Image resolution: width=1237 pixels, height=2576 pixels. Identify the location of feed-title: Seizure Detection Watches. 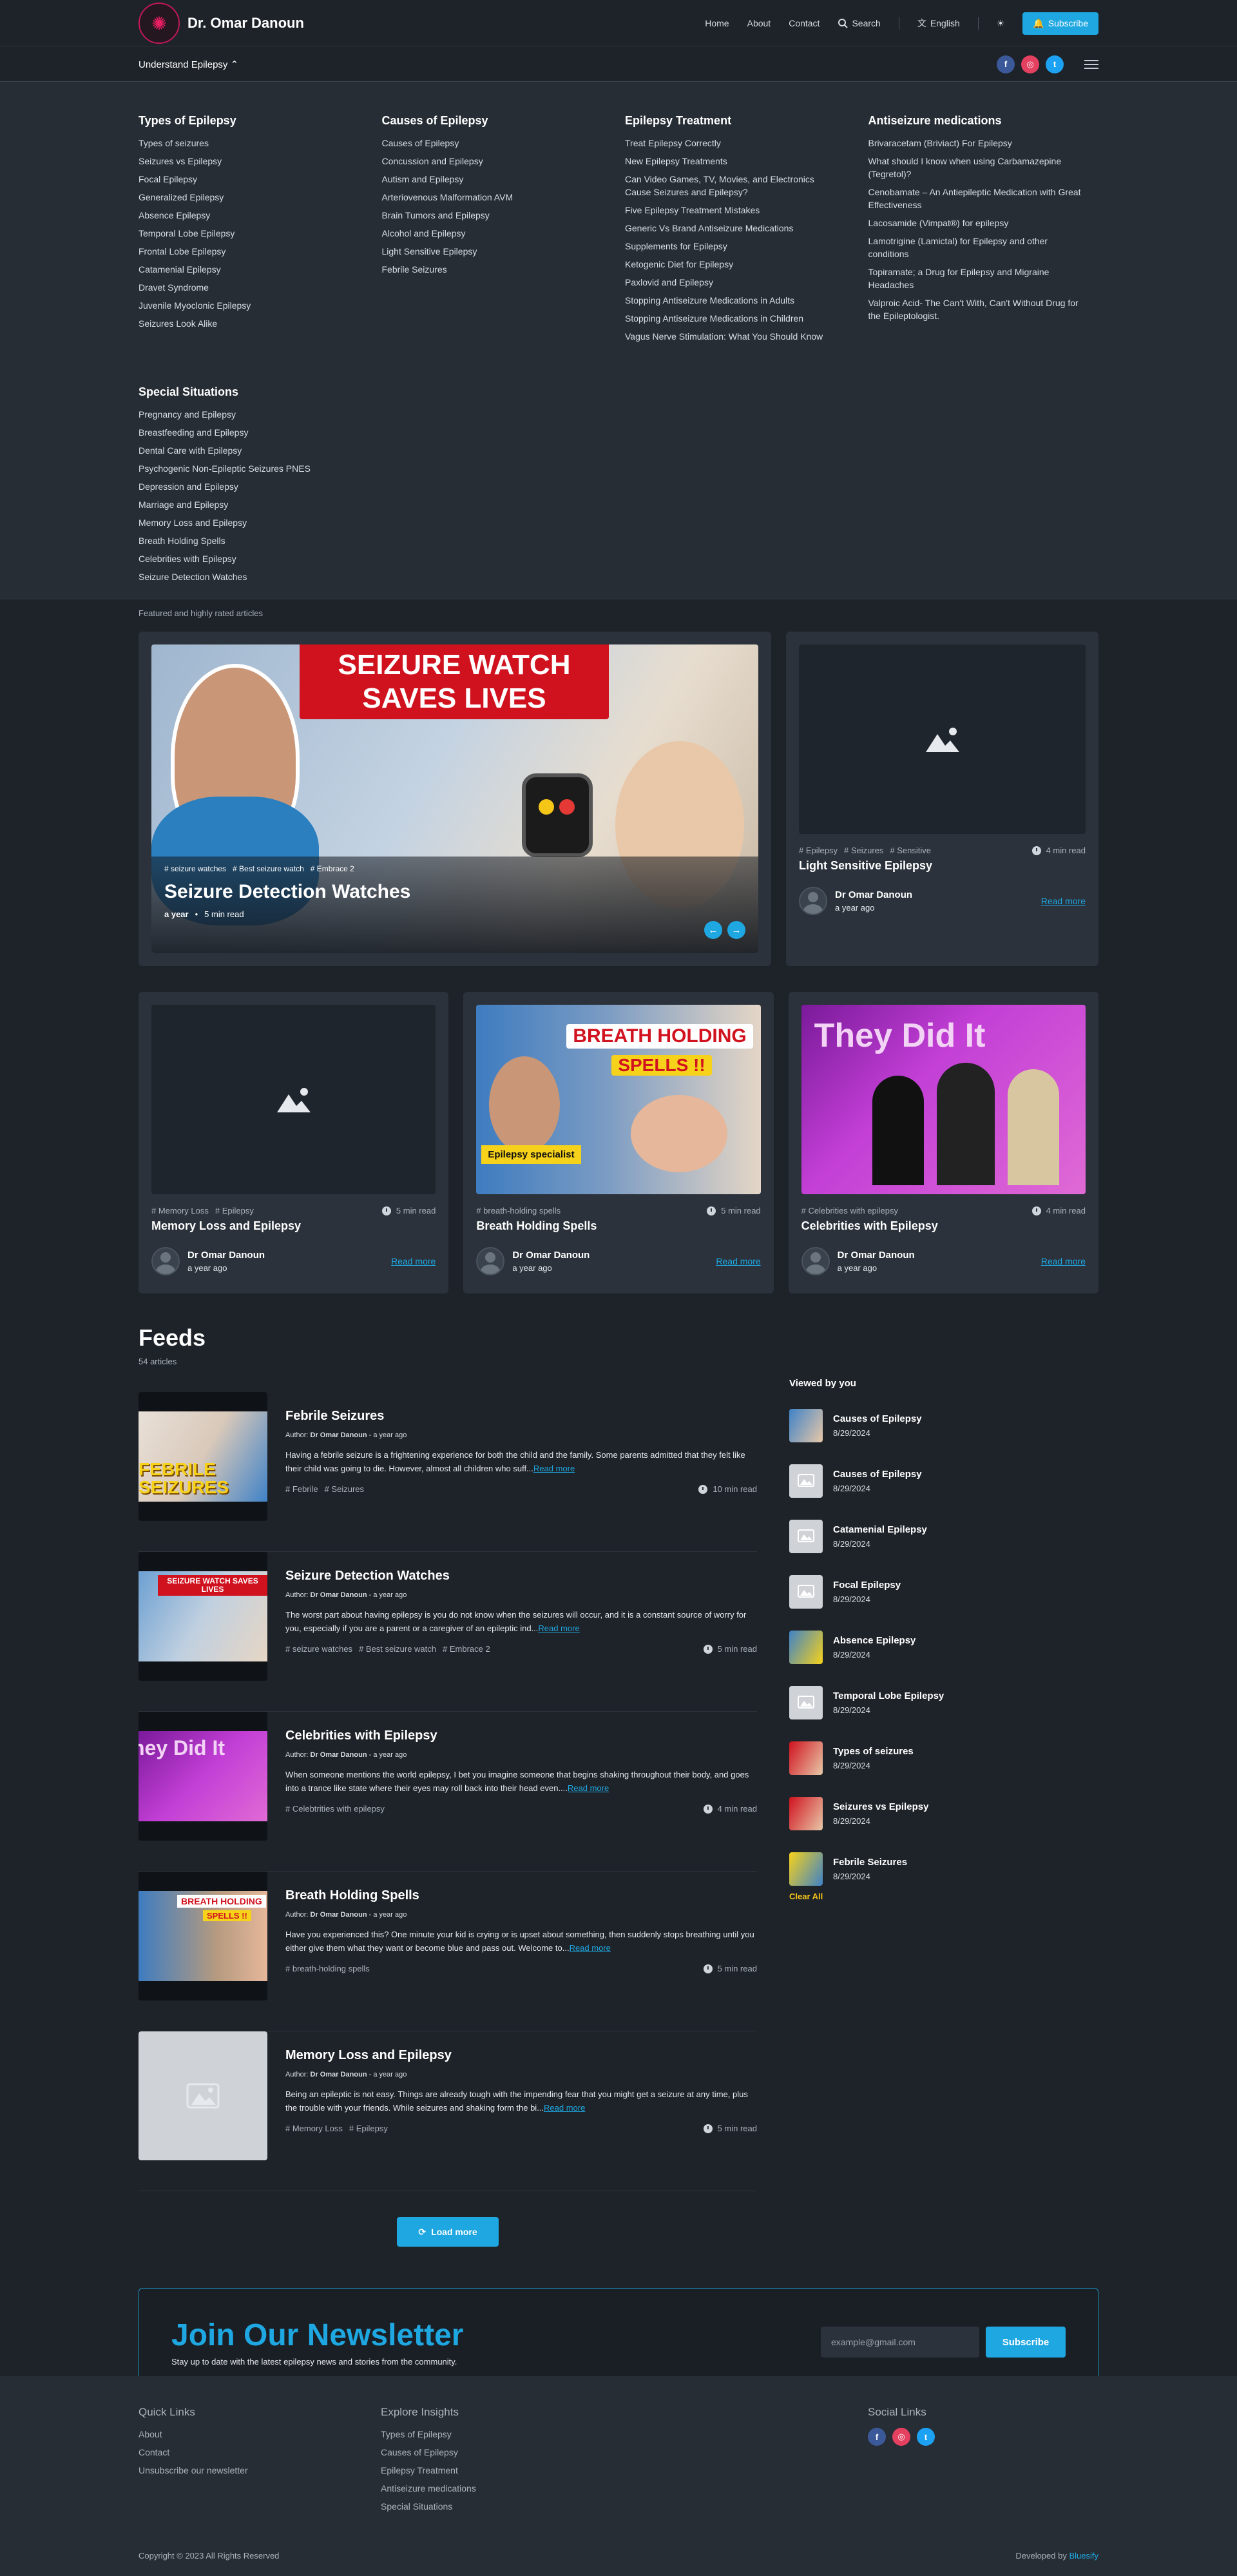
(521, 1576).